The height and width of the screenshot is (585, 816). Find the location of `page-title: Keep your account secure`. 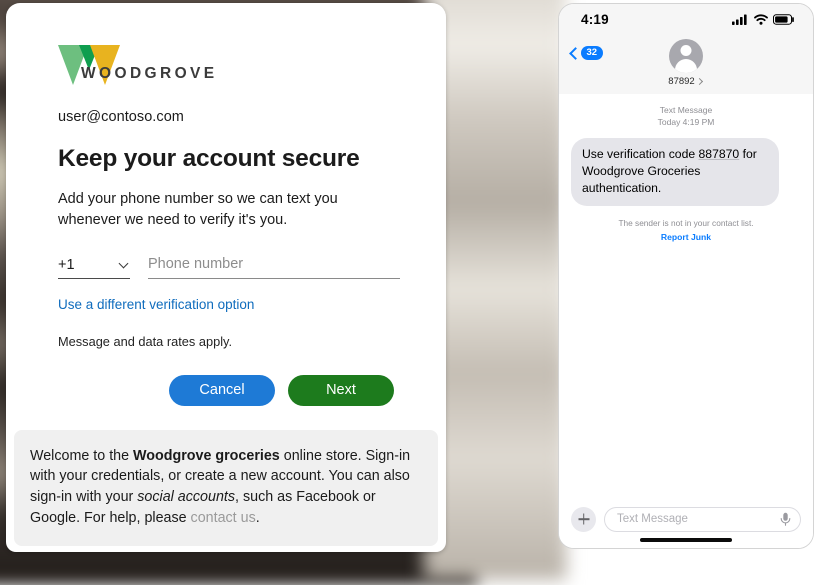

page-title: Keep your account secure is located at coordinates (209, 158).